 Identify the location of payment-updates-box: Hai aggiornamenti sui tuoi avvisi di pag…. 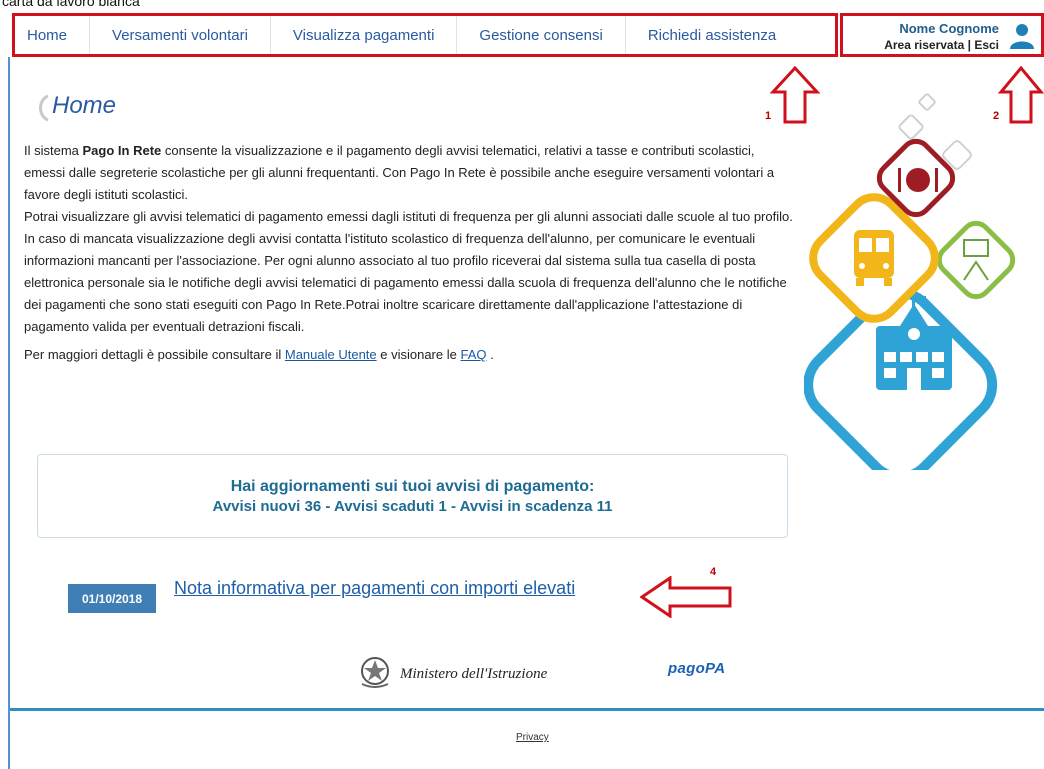
(412, 496).